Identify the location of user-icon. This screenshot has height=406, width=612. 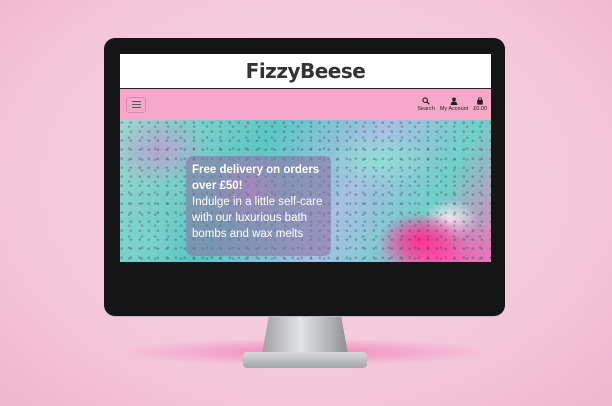
(454, 101).